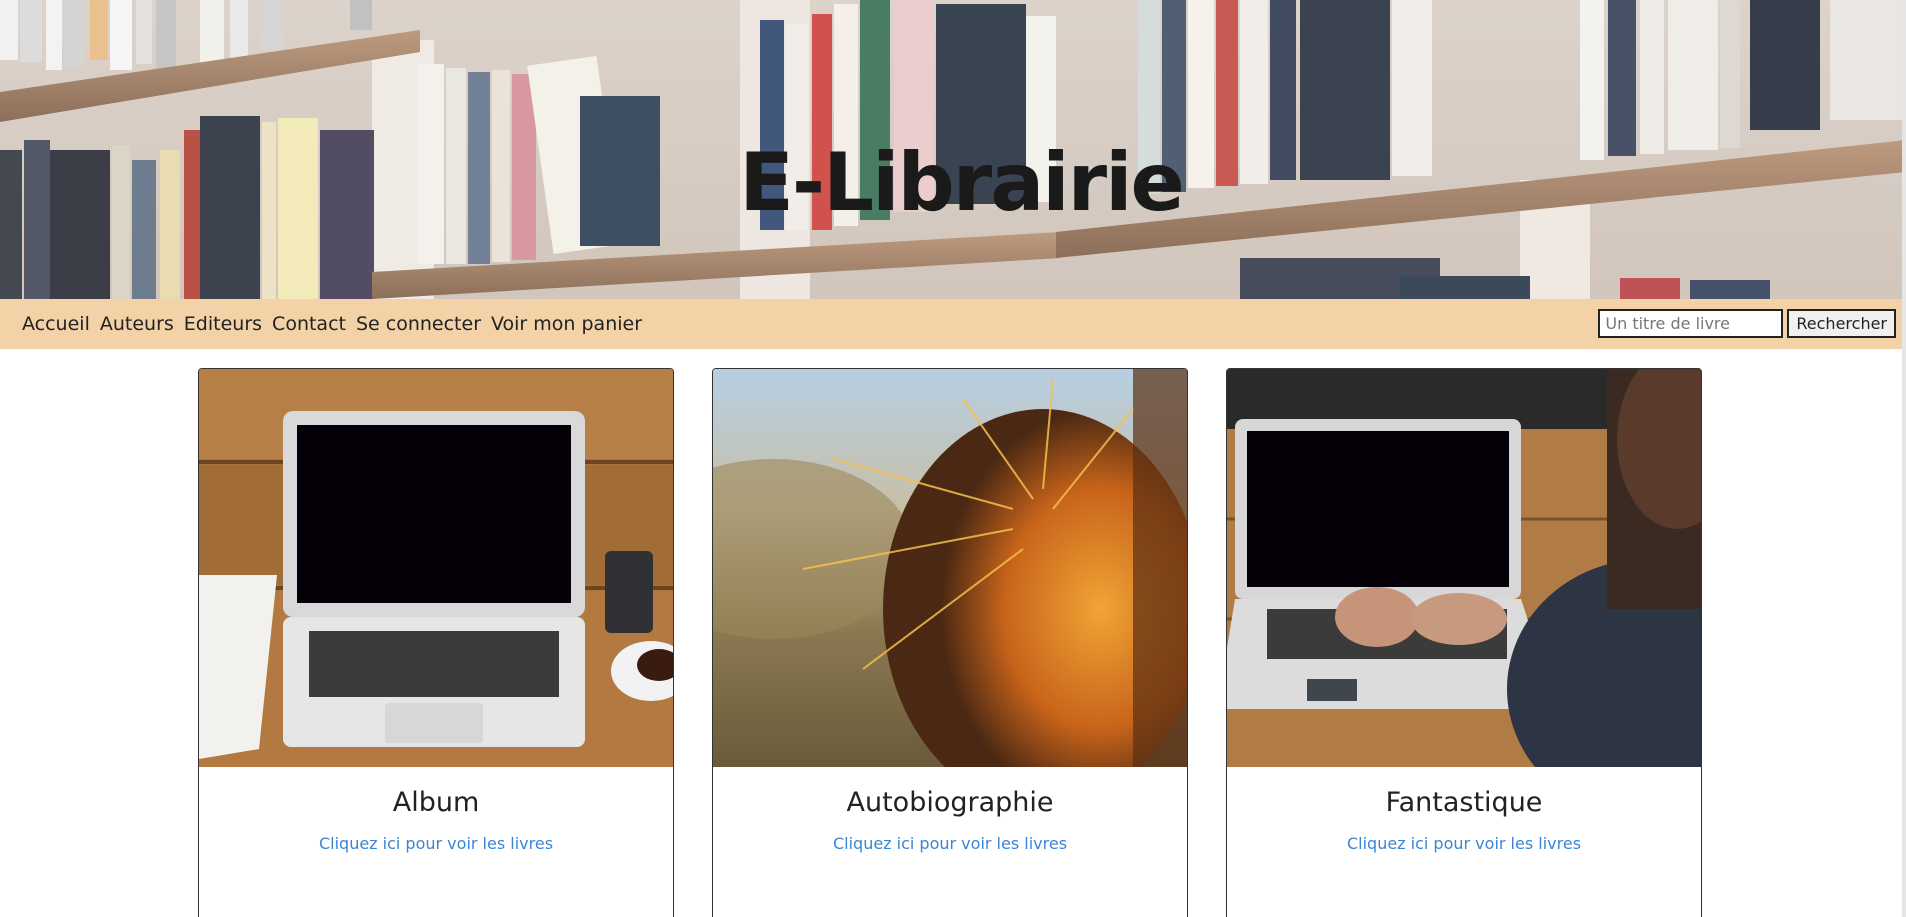 This screenshot has height=917, width=1906. Describe the element at coordinates (1841, 323) in the screenshot. I see `search-button: Rechercher` at that location.